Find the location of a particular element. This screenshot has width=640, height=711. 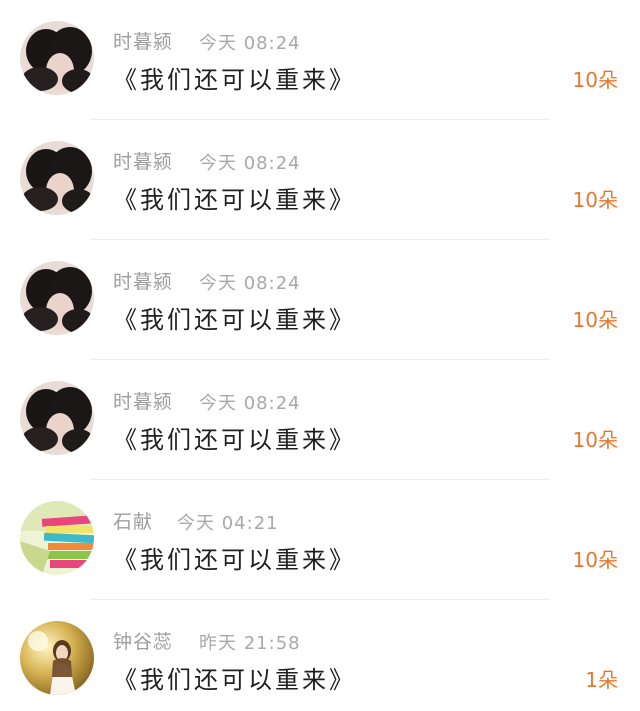

timestamp: 昨天 21:58 is located at coordinates (250, 643).